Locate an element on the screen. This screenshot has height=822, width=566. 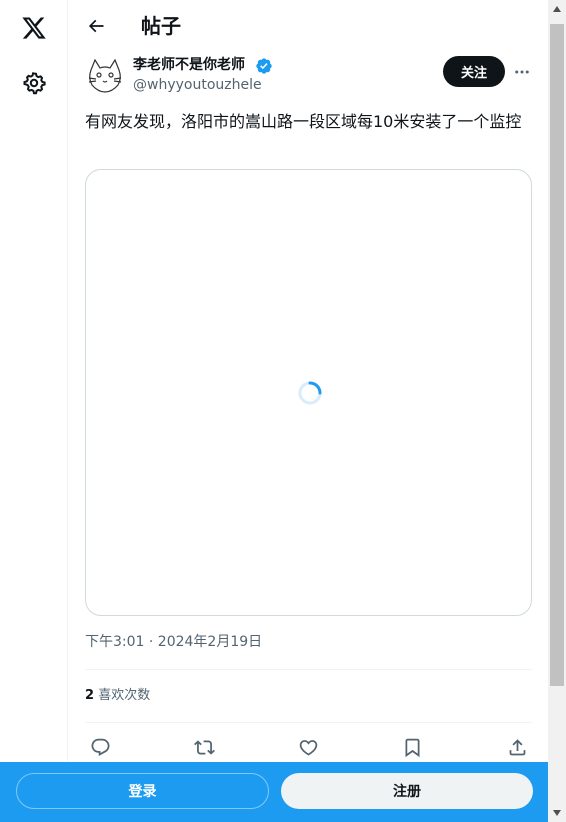
gear-icon is located at coordinates (34, 83).